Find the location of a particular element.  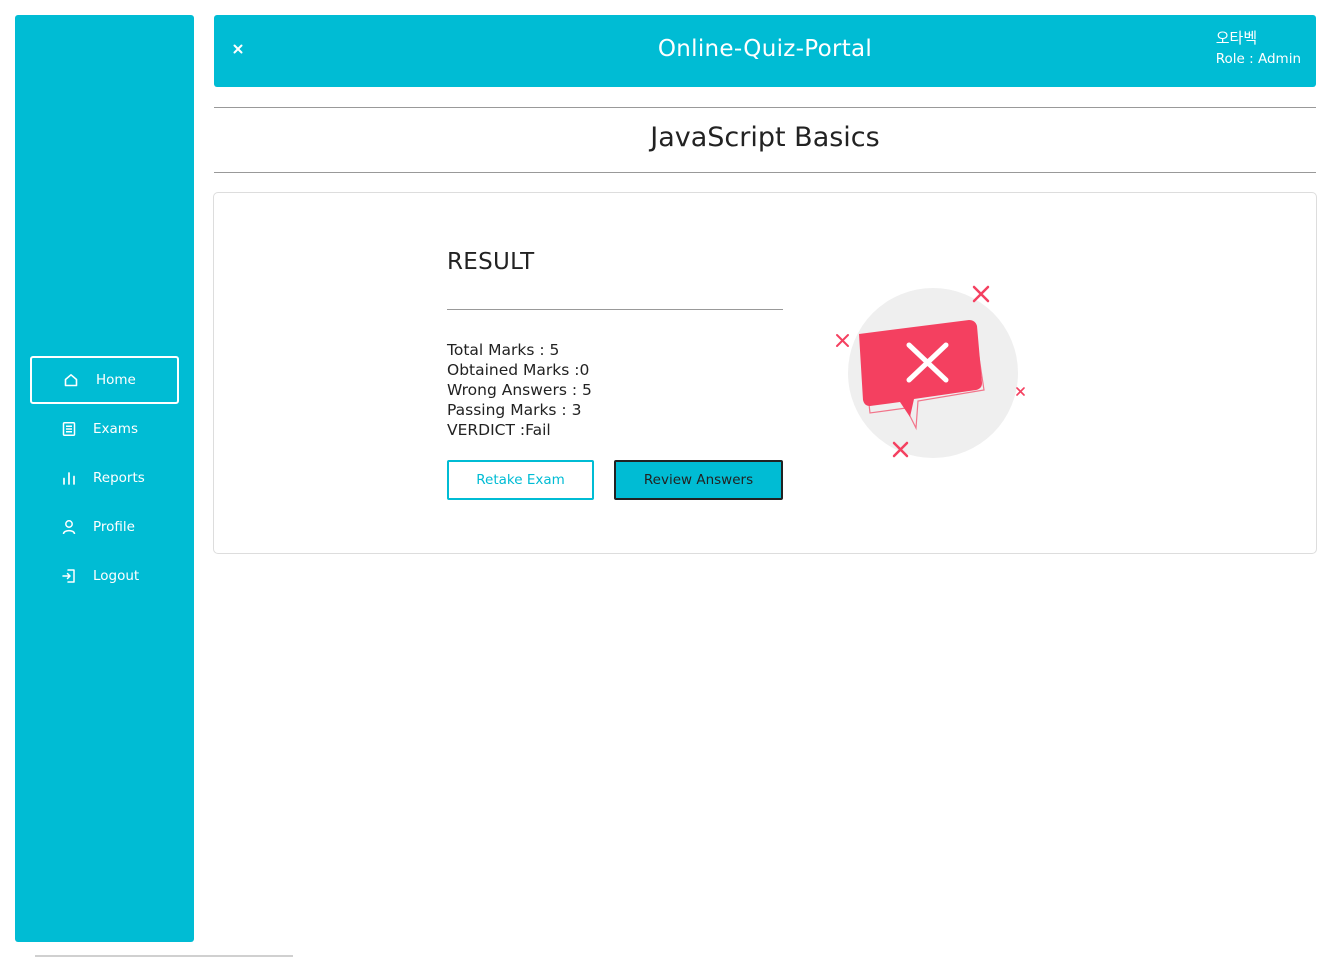

sidebar-nav: Home Exams Reports Profile Logout is located at coordinates (104, 479).